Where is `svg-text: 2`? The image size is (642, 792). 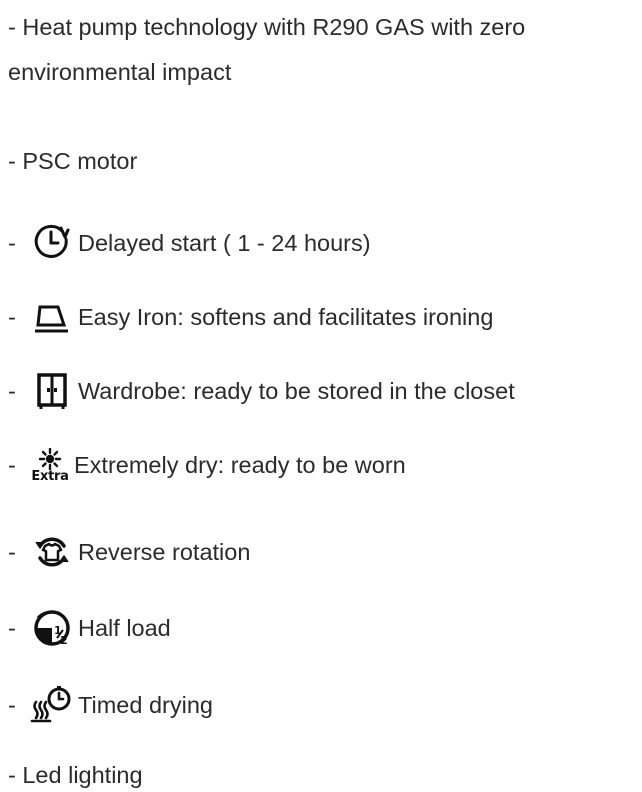
svg-text: 2 is located at coordinates (64, 640).